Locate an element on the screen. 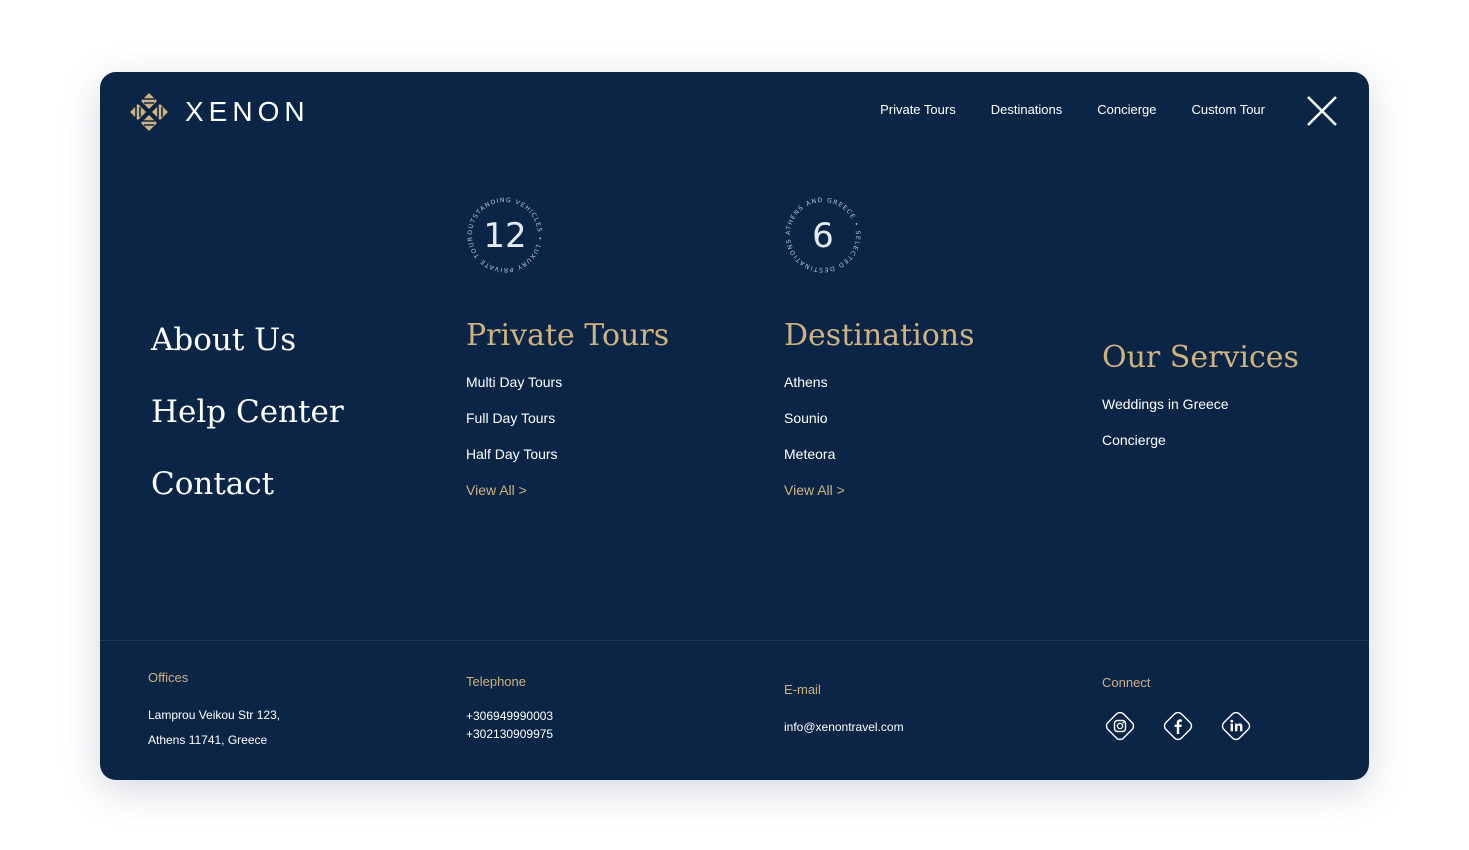  instagram-icon is located at coordinates (1120, 726).